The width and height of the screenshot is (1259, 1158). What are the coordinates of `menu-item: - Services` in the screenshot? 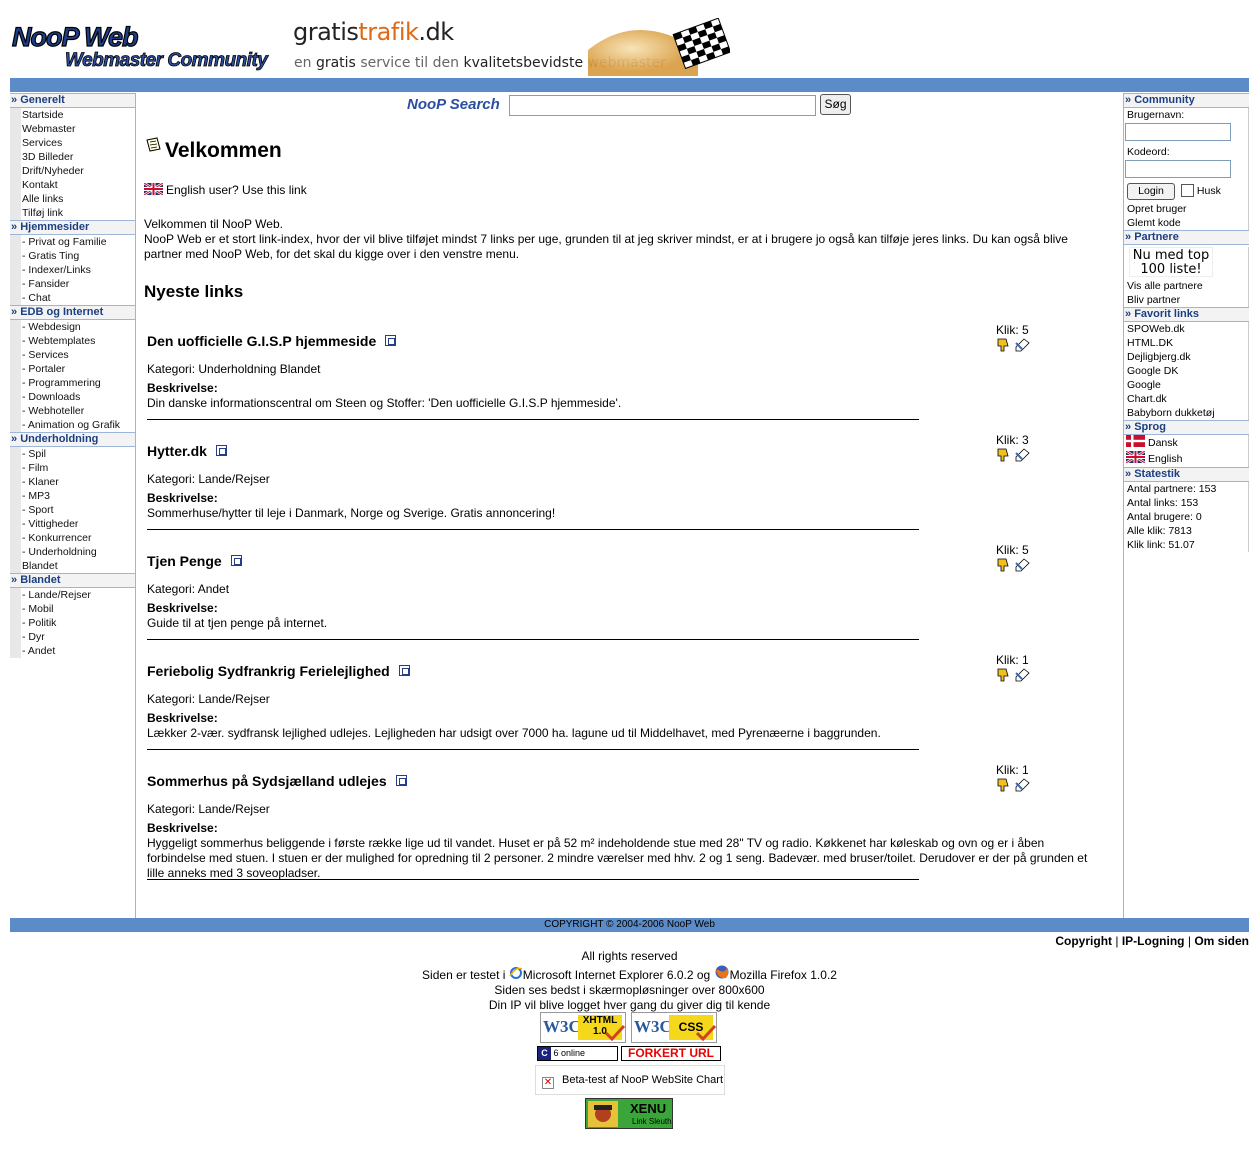 It's located at (78, 355).